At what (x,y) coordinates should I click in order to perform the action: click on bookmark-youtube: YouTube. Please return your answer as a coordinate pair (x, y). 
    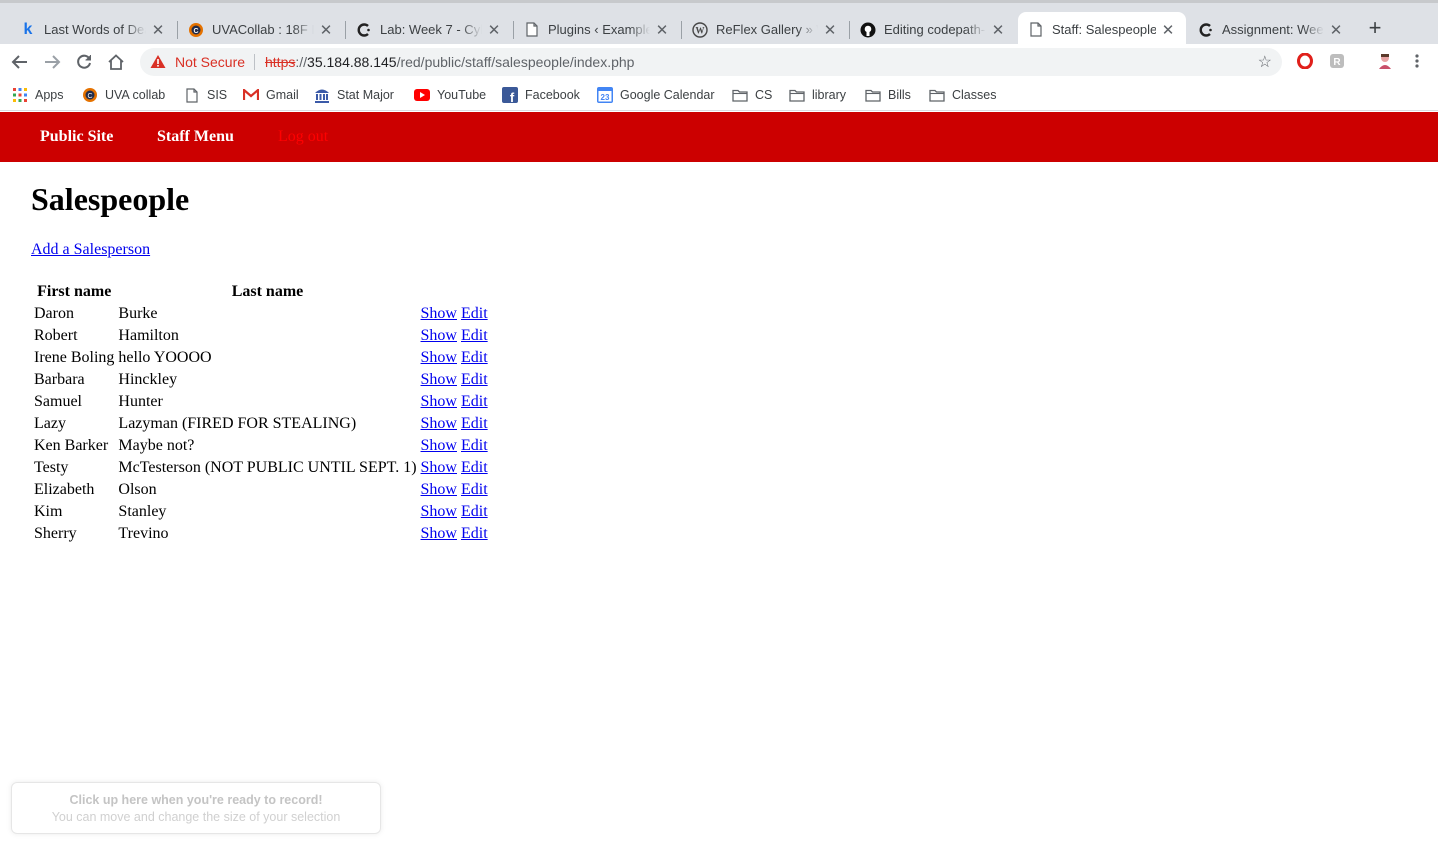
    Looking at the image, I should click on (450, 95).